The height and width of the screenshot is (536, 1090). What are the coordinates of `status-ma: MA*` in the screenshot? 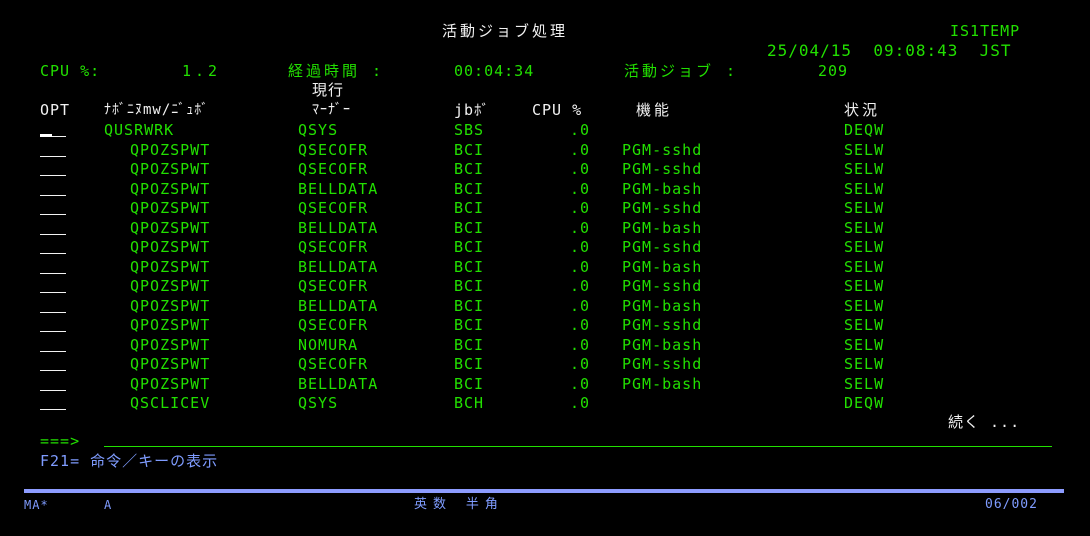 It's located at (36, 505).